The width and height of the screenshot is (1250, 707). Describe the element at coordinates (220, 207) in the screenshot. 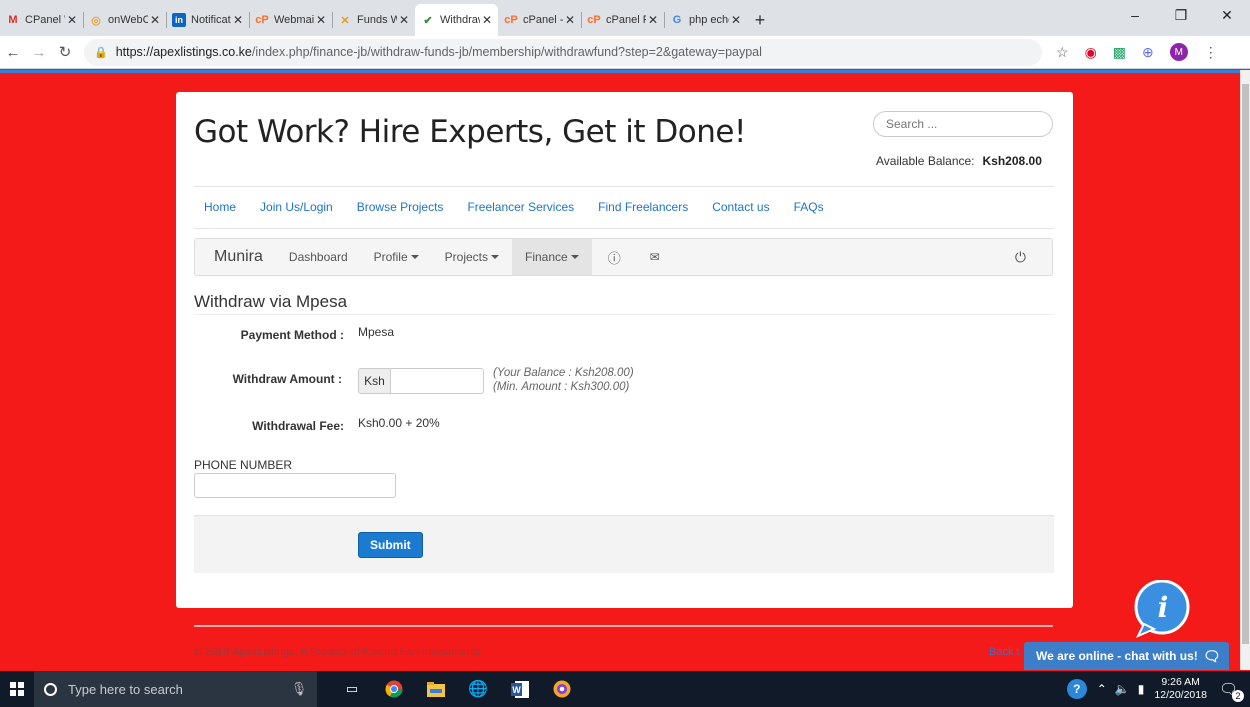

I see `nav-home: Home` at that location.